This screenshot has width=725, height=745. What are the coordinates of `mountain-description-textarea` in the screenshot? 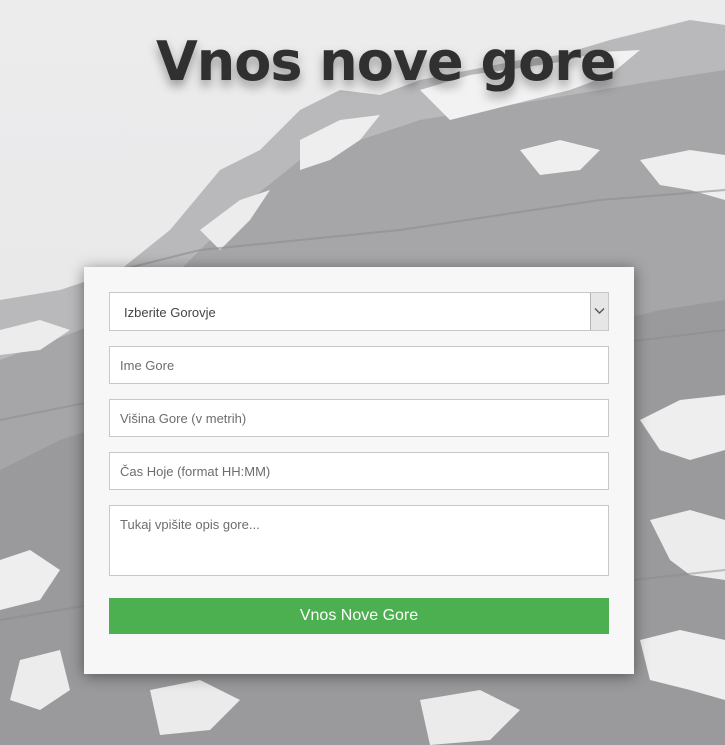 It's located at (359, 540).